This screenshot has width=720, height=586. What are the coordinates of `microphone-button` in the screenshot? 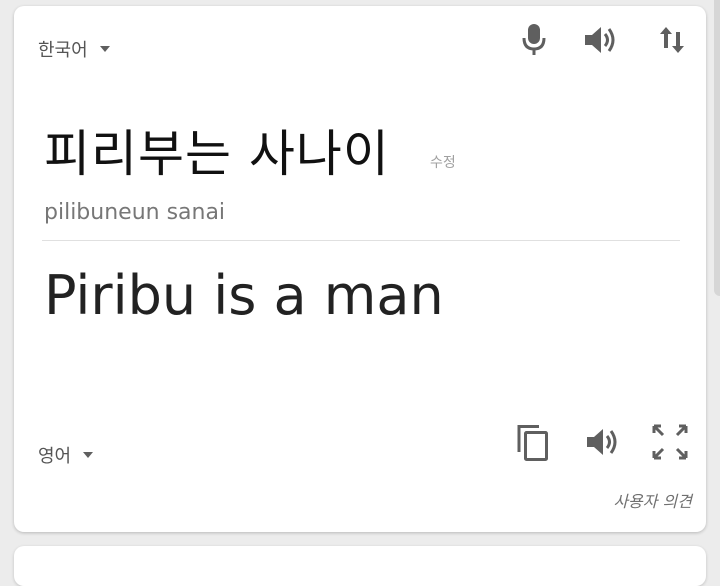 It's located at (534, 40).